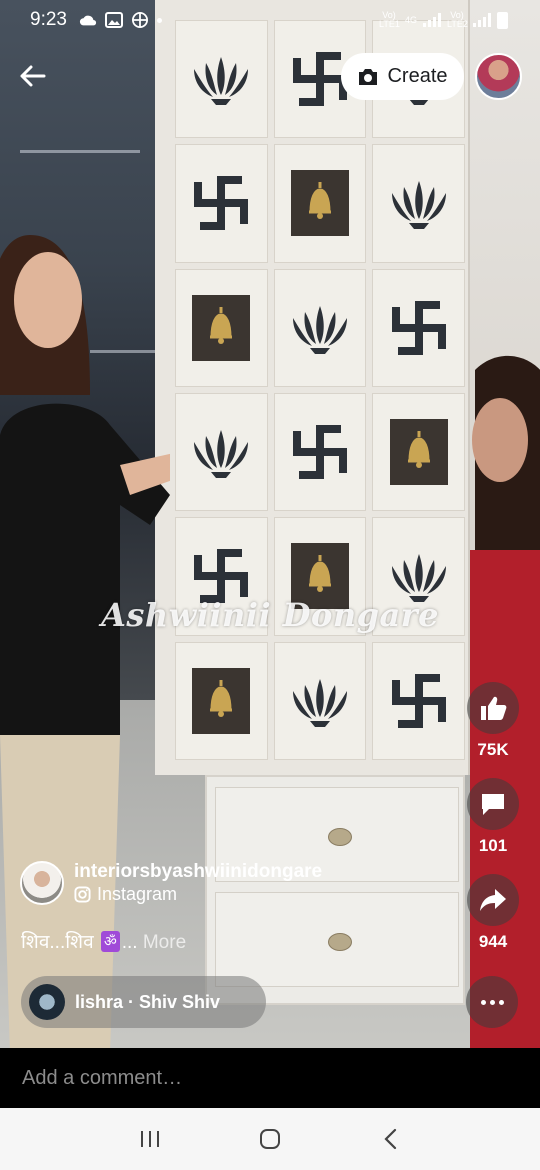 This screenshot has width=540, height=1170. Describe the element at coordinates (82, 894) in the screenshot. I see `instagram-icon` at that location.